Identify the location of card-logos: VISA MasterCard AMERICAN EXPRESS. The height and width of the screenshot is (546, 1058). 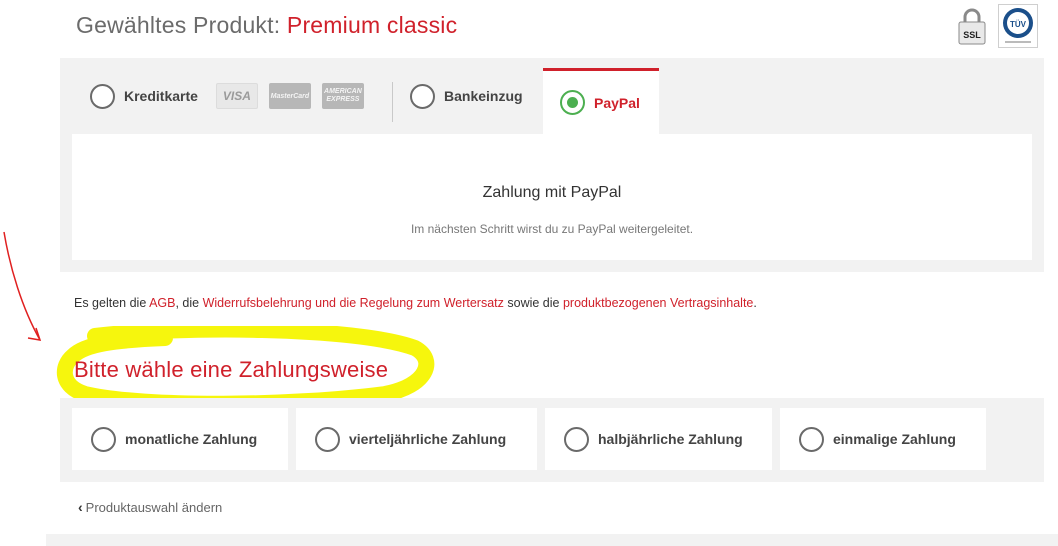
(289, 96).